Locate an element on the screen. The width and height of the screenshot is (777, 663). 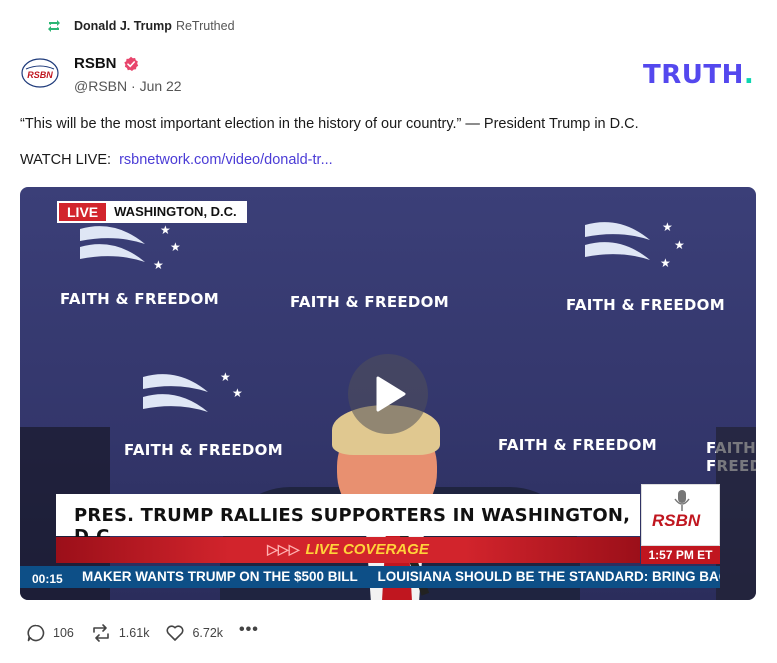
post-actions: 106 1.61k 6.72k ••• is located at coordinates (150, 632).